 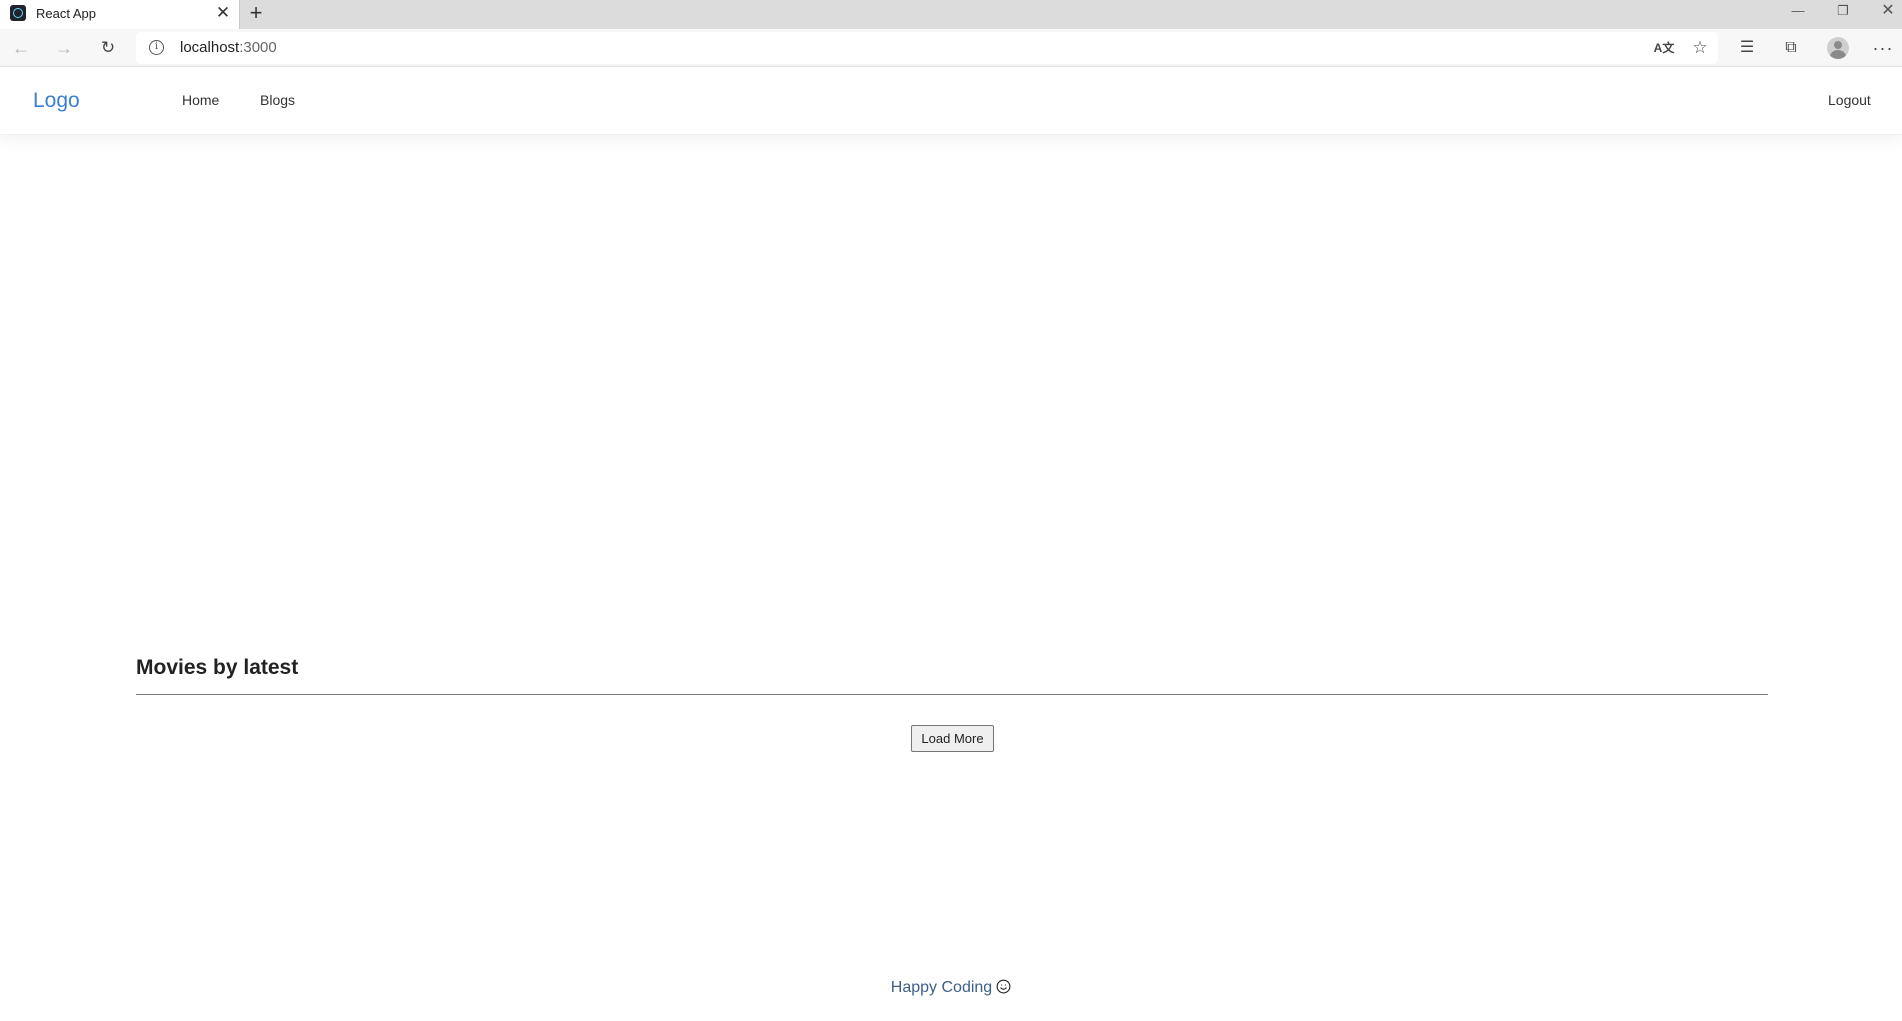 I want to click on new-tab-button: +, so click(x=256, y=13).